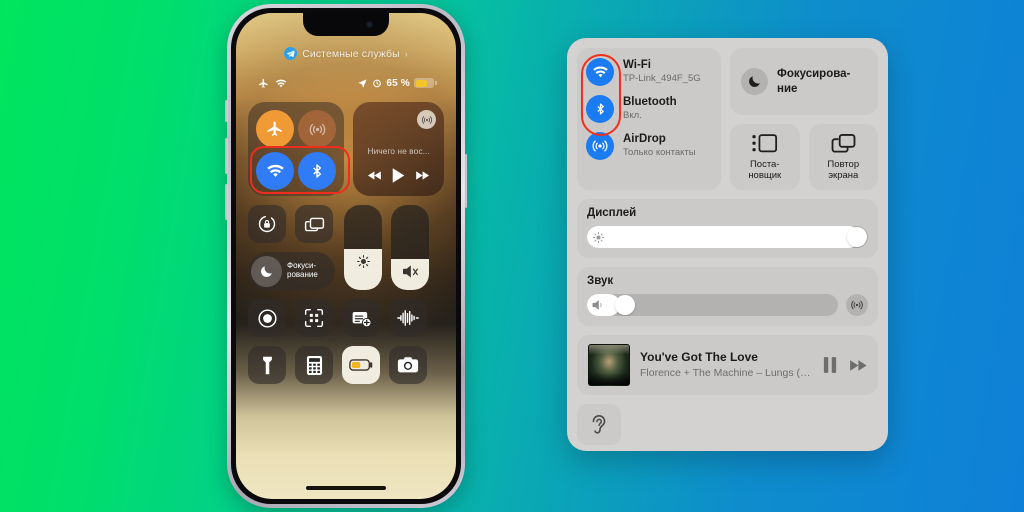  What do you see at coordinates (299, 149) in the screenshot?
I see `connectivity-tile` at bounding box center [299, 149].